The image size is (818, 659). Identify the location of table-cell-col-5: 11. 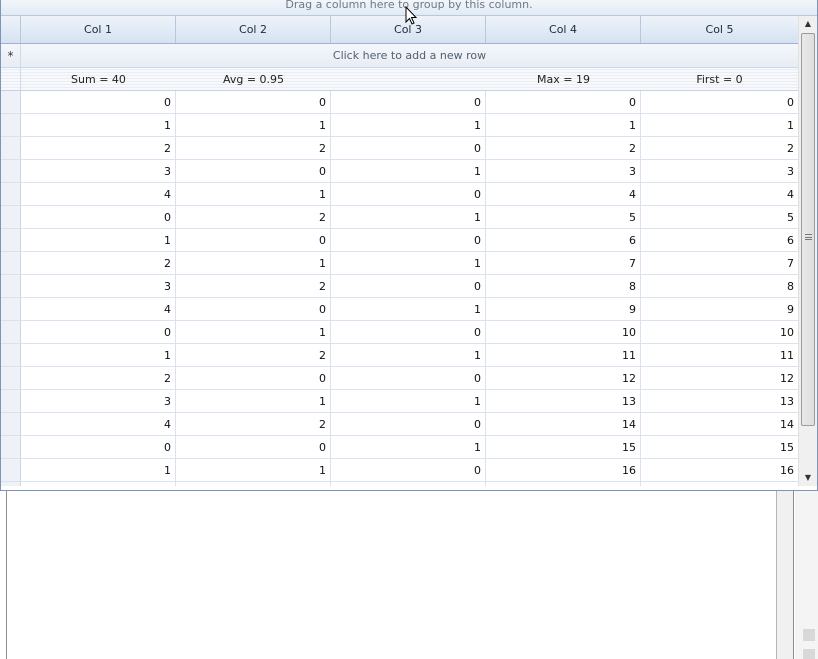
(719, 355).